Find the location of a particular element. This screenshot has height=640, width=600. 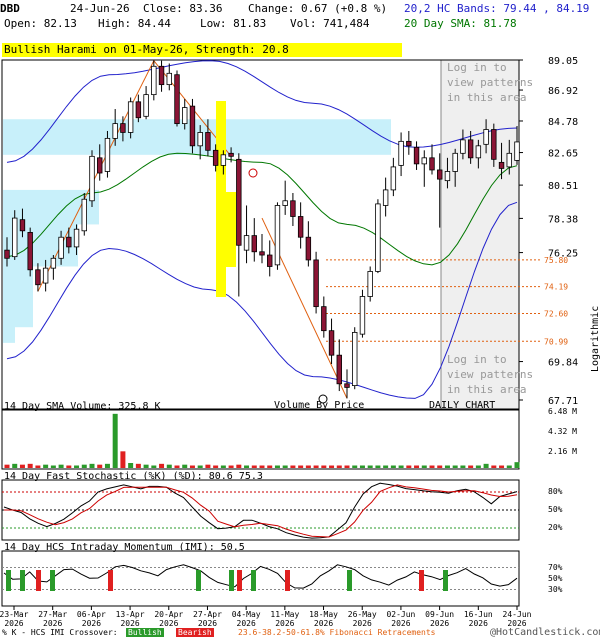

volume-panel-frame is located at coordinates (260, 439).